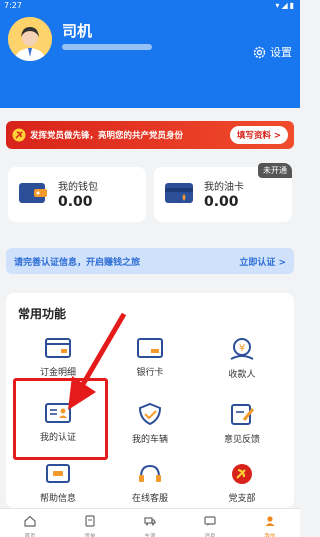  What do you see at coordinates (150, 431) in the screenshot?
I see `my-vehicle-item: 我的车辆` at bounding box center [150, 431].